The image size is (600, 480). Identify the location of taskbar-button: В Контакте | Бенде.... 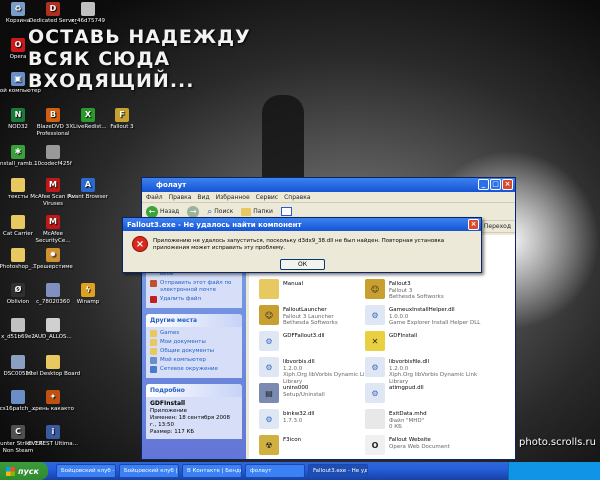
(212, 471).